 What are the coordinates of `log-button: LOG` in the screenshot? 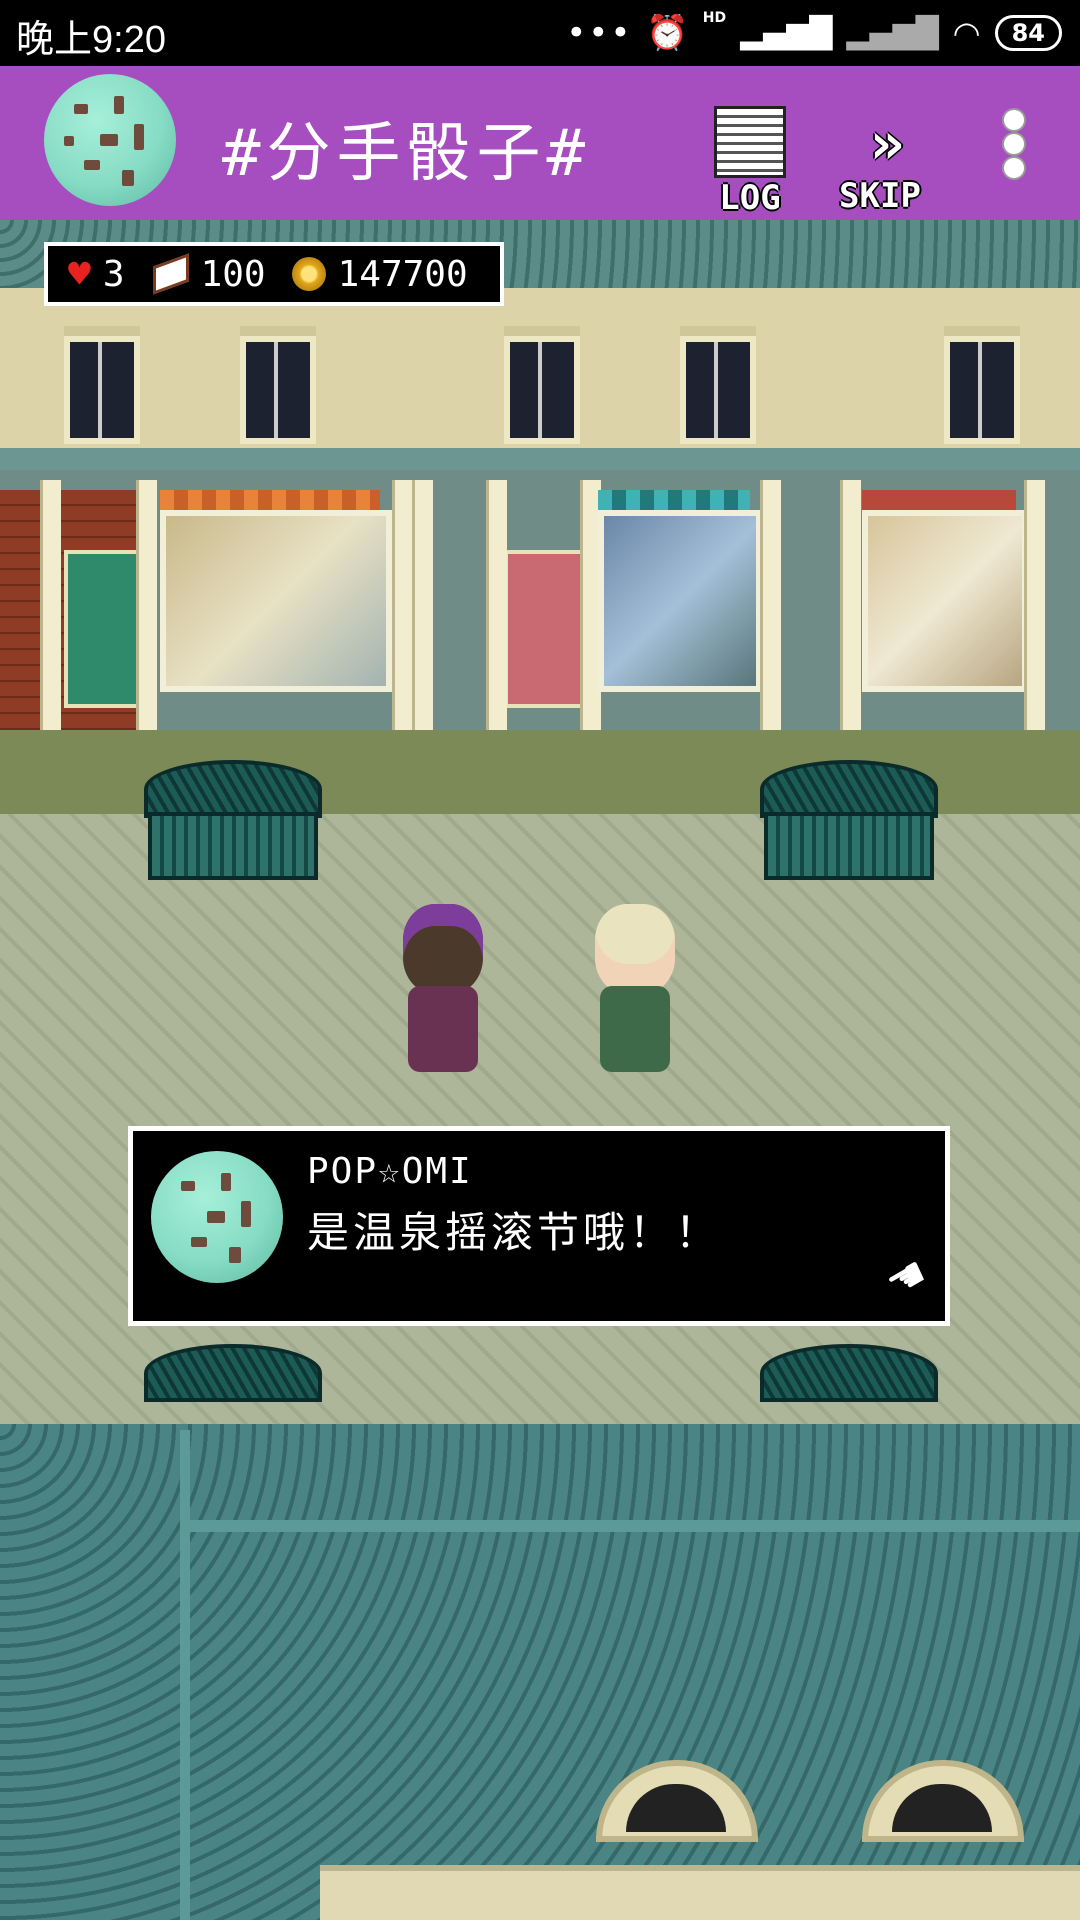 It's located at (750, 162).